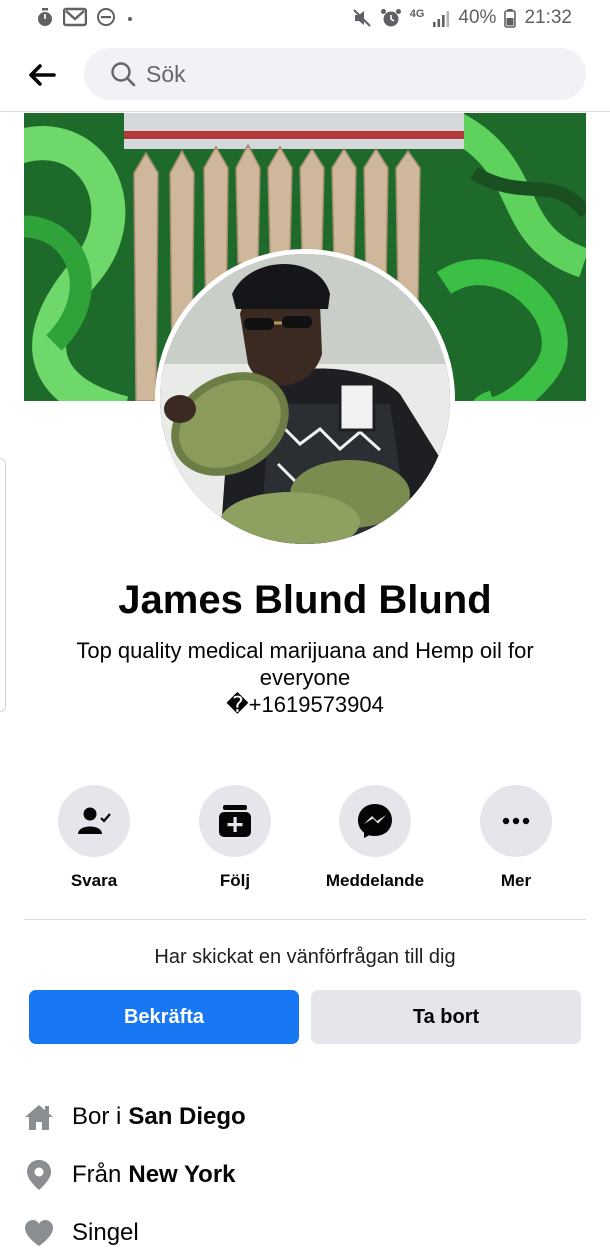  I want to click on respond-button: Svara, so click(94, 838).